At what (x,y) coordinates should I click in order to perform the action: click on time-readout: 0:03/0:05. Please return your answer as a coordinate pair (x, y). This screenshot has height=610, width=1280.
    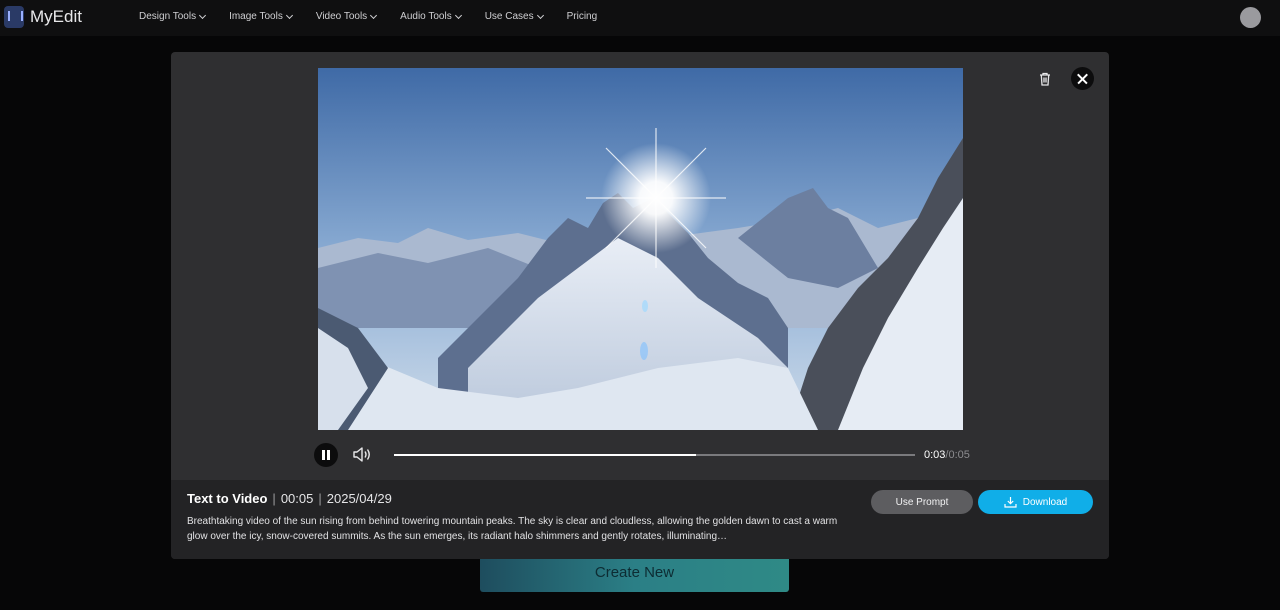
    Looking at the image, I should click on (947, 455).